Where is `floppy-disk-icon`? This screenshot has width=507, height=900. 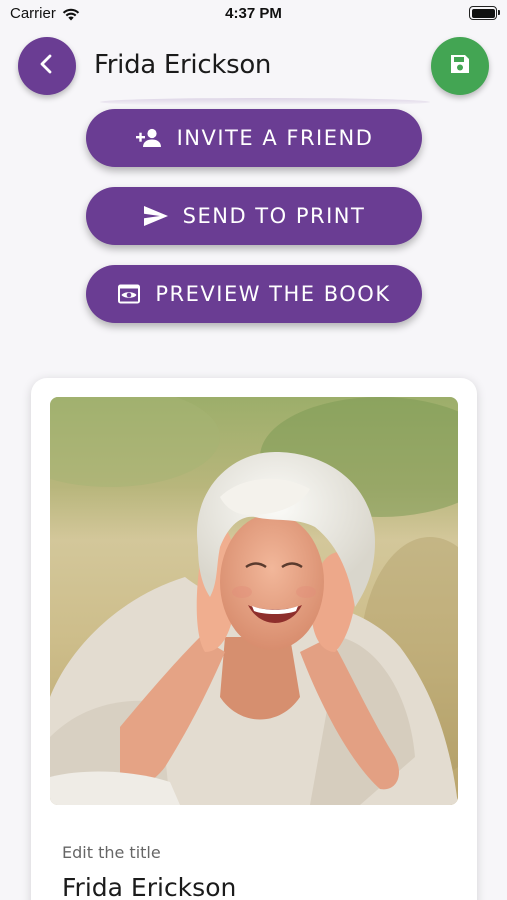 floppy-disk-icon is located at coordinates (460, 66).